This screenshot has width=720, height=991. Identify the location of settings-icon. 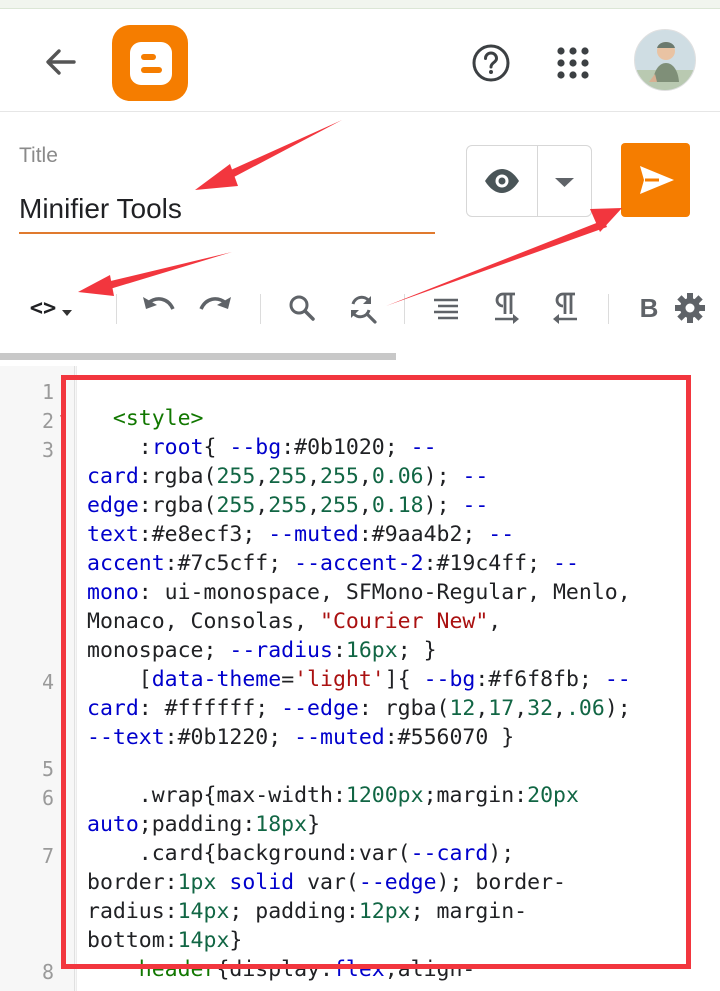
(690, 308).